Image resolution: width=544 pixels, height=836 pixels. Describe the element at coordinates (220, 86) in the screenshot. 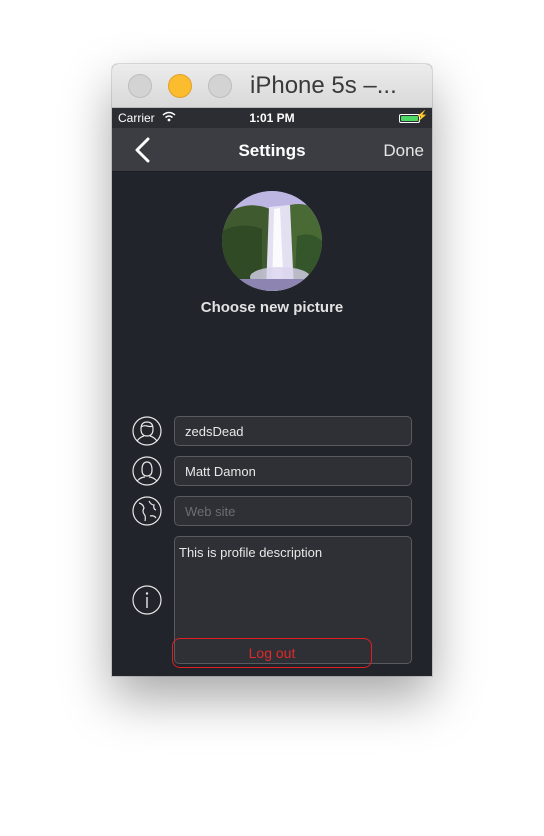

I see `zoom-window-button` at that location.